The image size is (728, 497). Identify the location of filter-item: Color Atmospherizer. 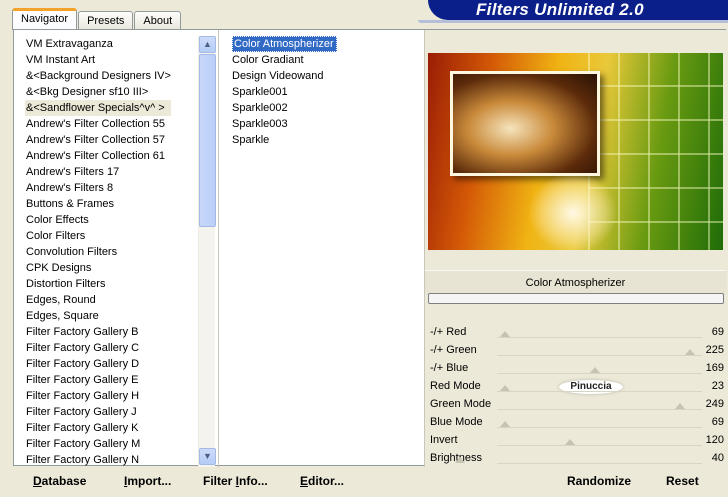
(320, 44).